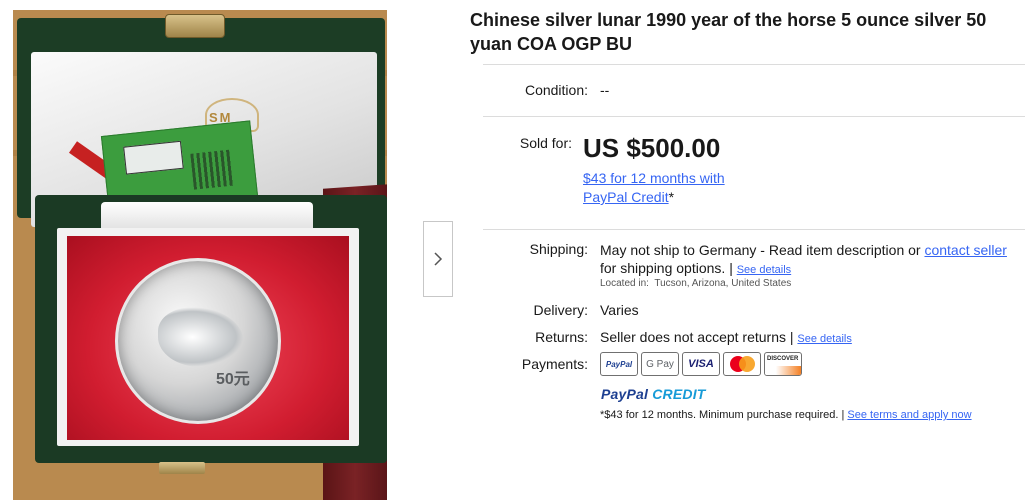 Image resolution: width=1033 pixels, height=500 pixels. Describe the element at coordinates (671, 197) in the screenshot. I see `credit-asterisk: *` at that location.